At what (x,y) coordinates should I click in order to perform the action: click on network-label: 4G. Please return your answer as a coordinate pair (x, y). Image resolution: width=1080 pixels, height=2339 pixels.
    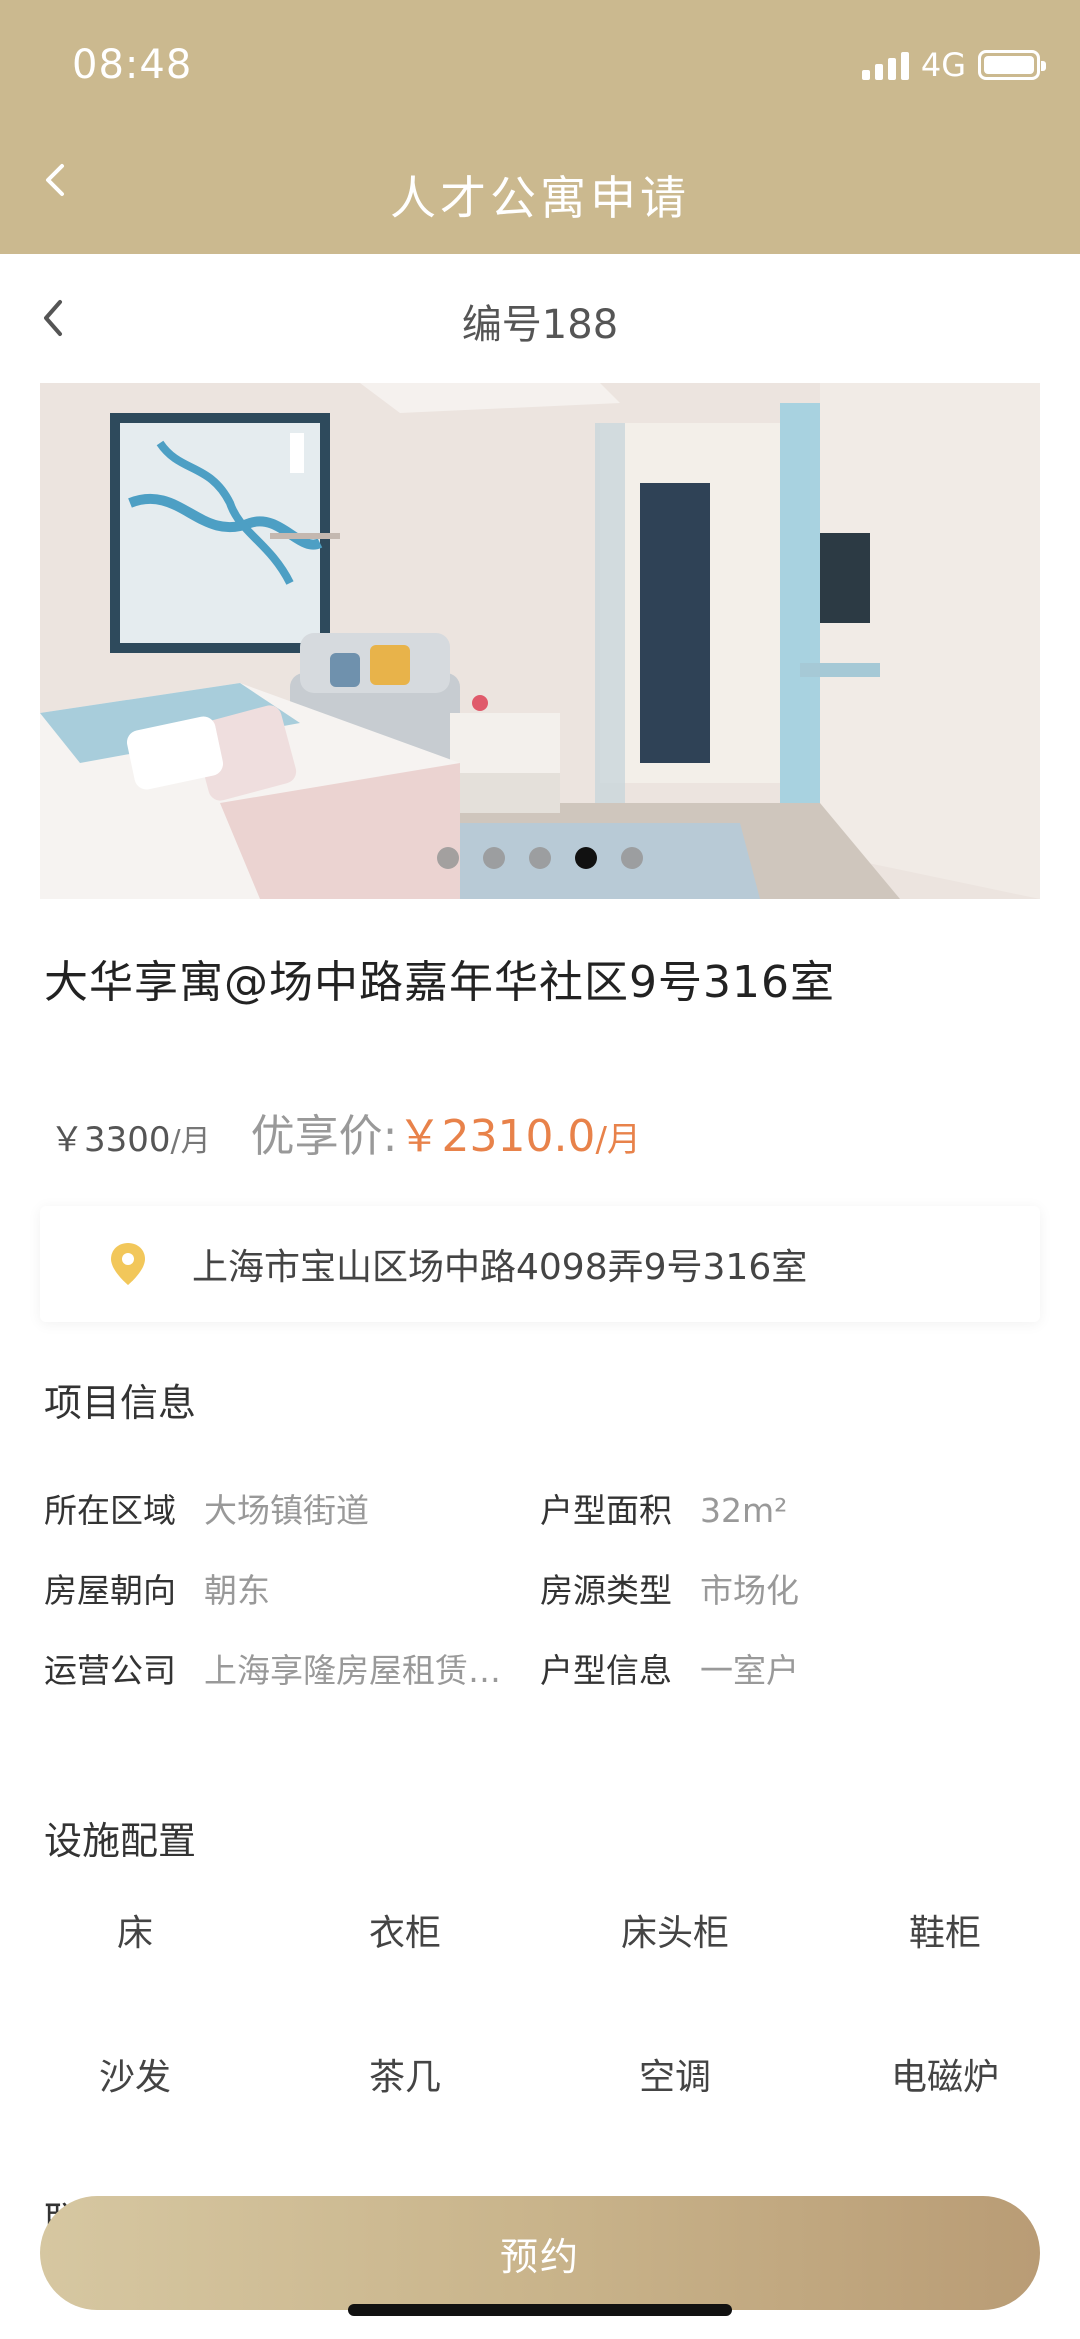
    Looking at the image, I should click on (943, 65).